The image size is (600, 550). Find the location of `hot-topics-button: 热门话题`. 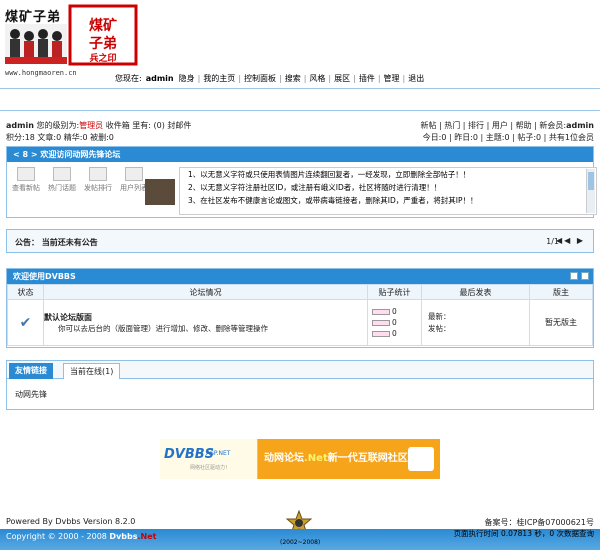

hot-topics-button: 热门话题 is located at coordinates (62, 180).